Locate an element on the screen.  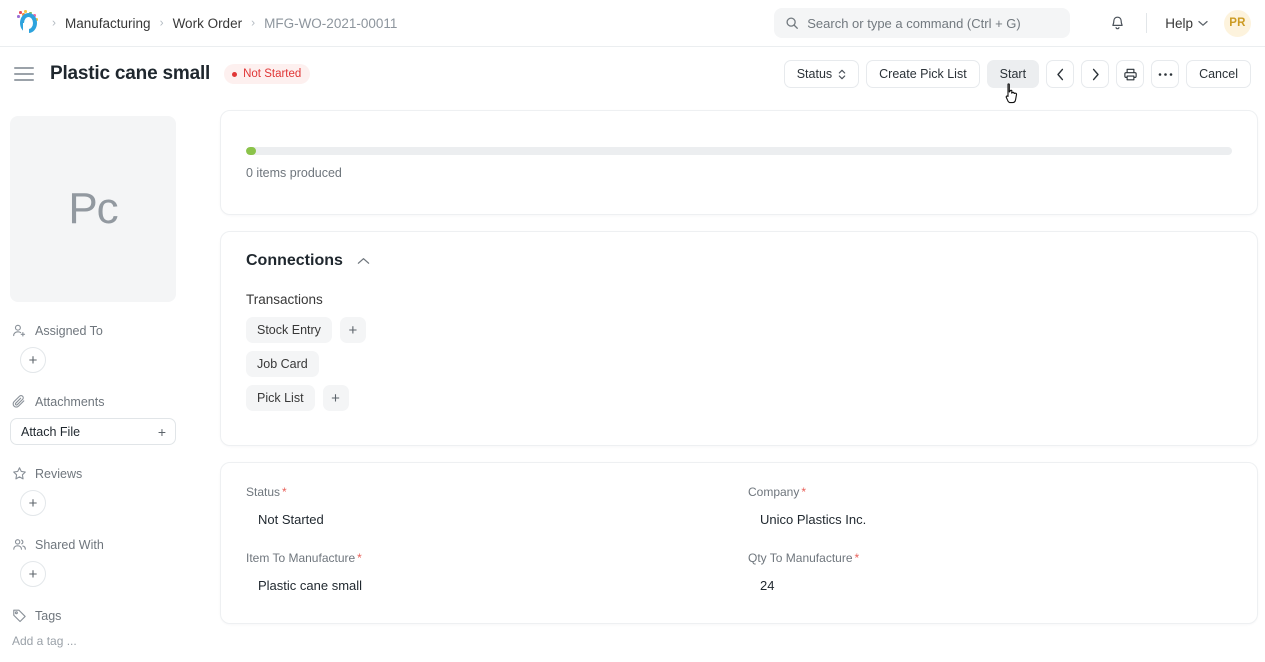
status-dot-icon is located at coordinates (235, 74).